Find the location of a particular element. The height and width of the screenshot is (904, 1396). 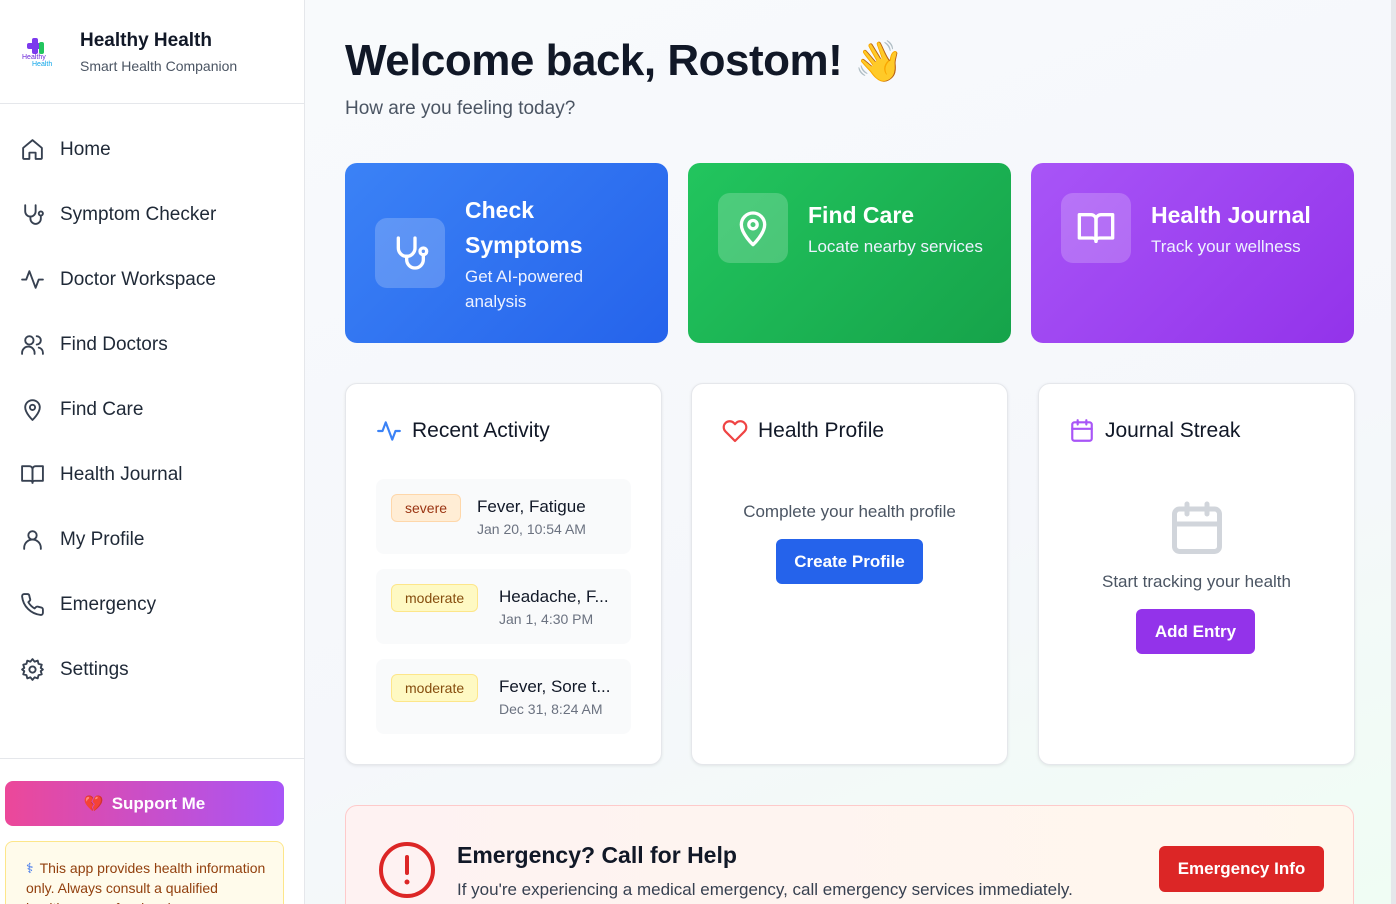

activity-time: Jan 20, 10:54 AM is located at coordinates (531, 529).